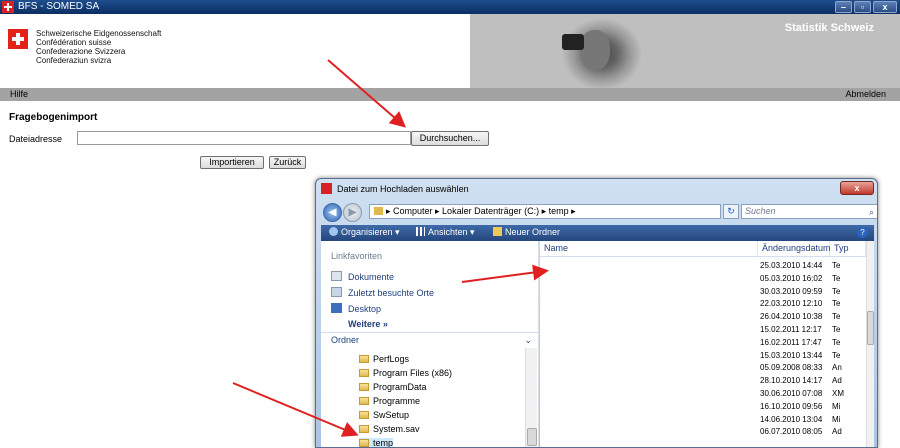 This screenshot has height=448, width=900. I want to click on folder-programme: Programme, so click(389, 401).